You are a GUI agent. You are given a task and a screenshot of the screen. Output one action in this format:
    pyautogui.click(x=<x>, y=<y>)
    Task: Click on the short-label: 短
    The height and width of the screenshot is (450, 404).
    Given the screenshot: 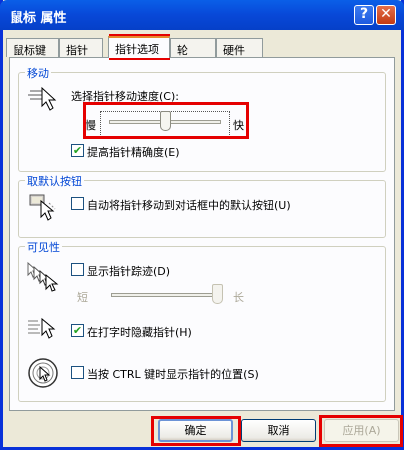 What is the action you would take?
    pyautogui.click(x=82, y=297)
    